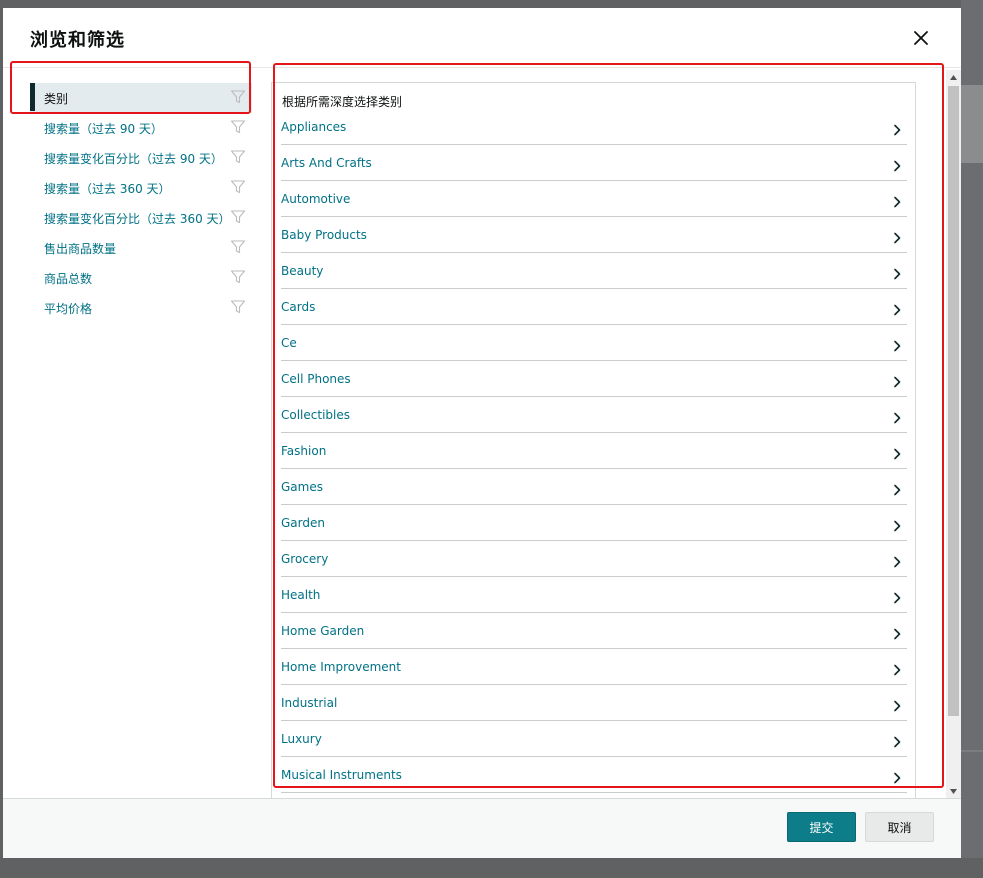  What do you see at coordinates (323, 630) in the screenshot?
I see `category-label: Home Garden` at bounding box center [323, 630].